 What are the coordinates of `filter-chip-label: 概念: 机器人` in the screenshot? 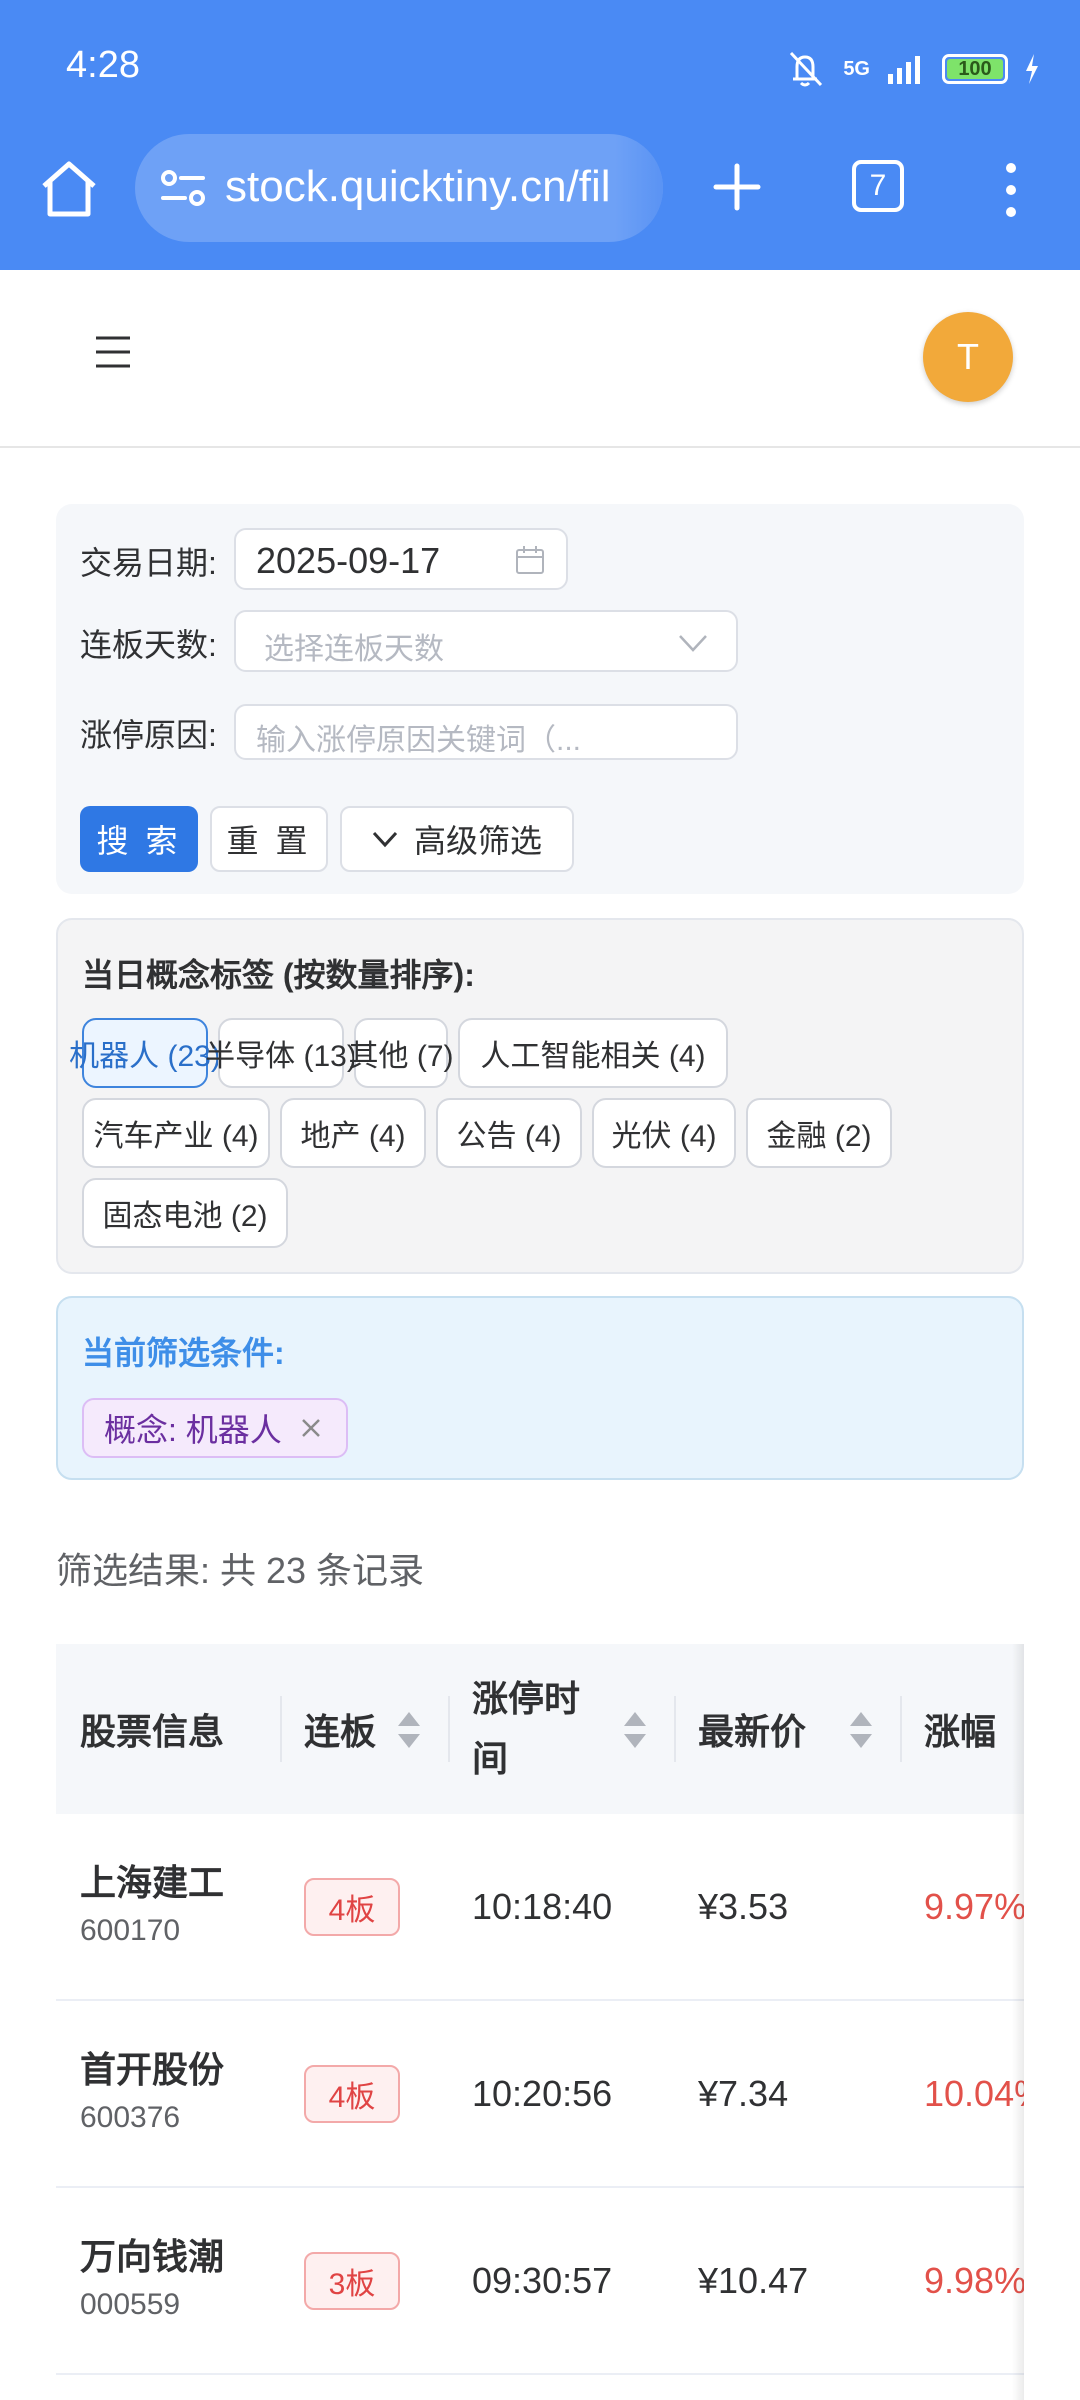 It's located at (193, 1430).